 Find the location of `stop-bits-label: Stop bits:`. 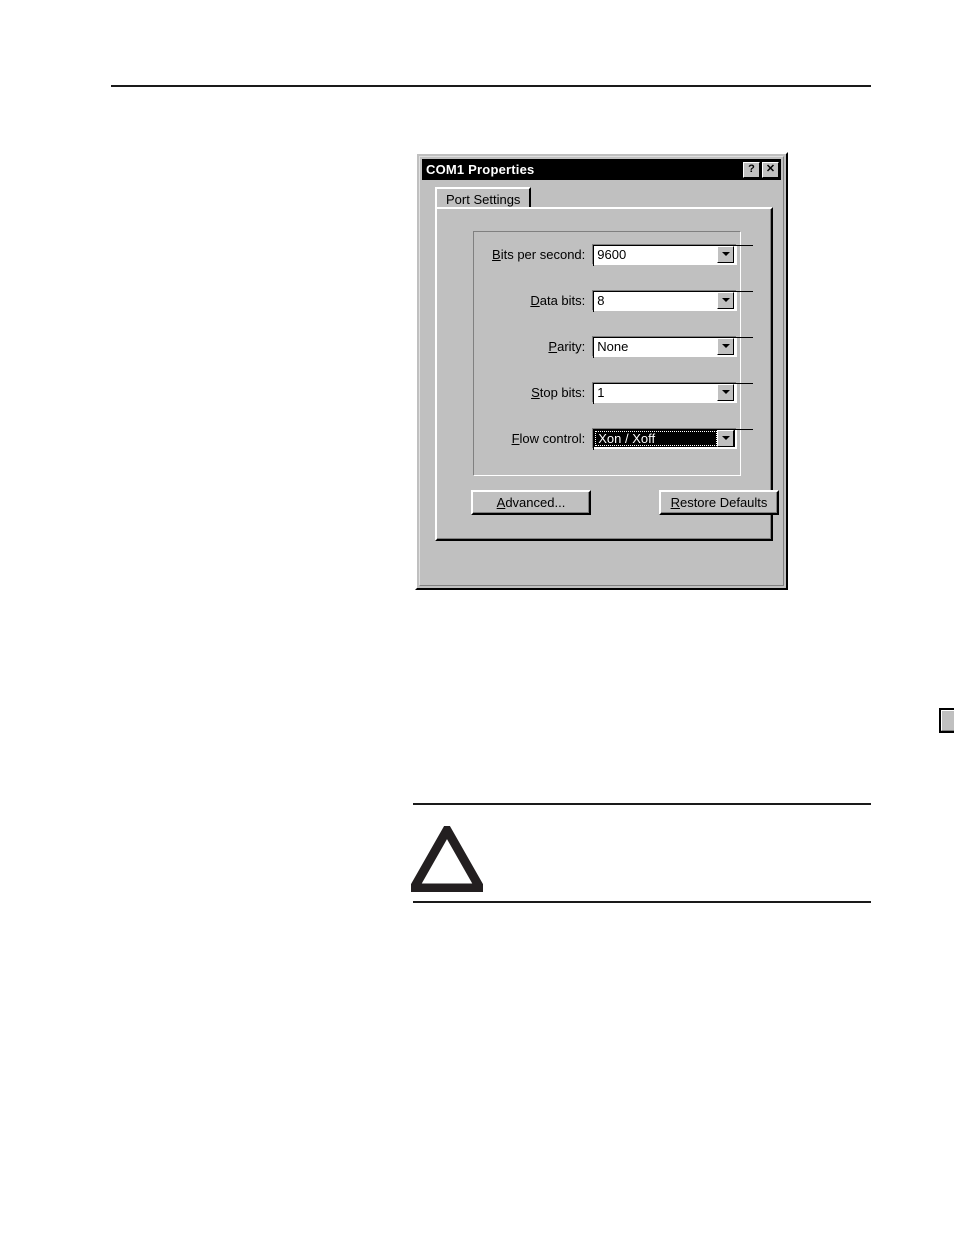

stop-bits-label: Stop bits: is located at coordinates (558, 392).